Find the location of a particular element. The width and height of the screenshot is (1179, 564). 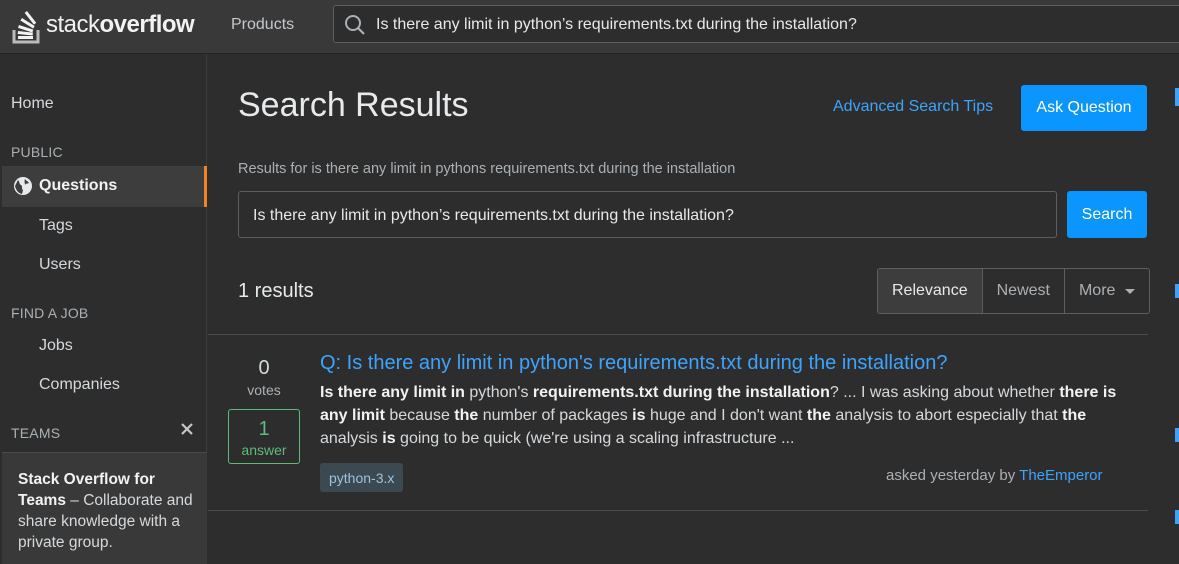

ask-question-button: Ask Question is located at coordinates (1084, 108).